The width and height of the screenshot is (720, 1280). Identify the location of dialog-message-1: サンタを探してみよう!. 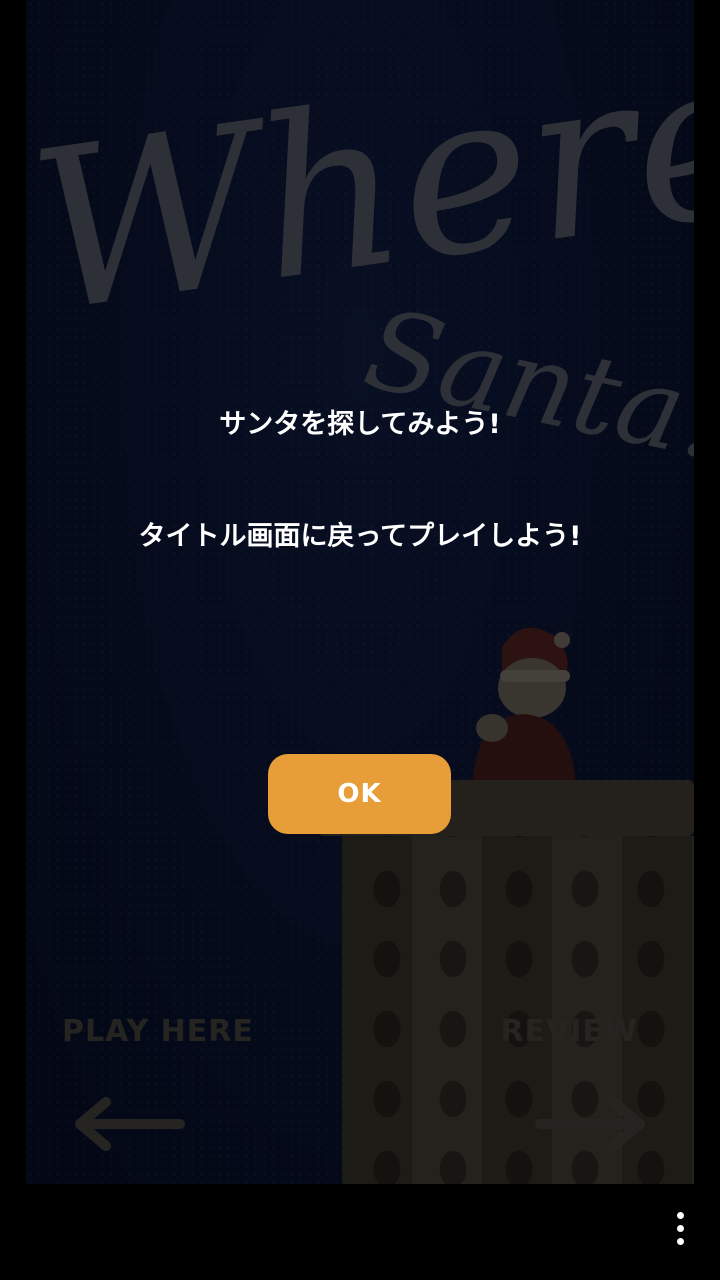
(360, 424).